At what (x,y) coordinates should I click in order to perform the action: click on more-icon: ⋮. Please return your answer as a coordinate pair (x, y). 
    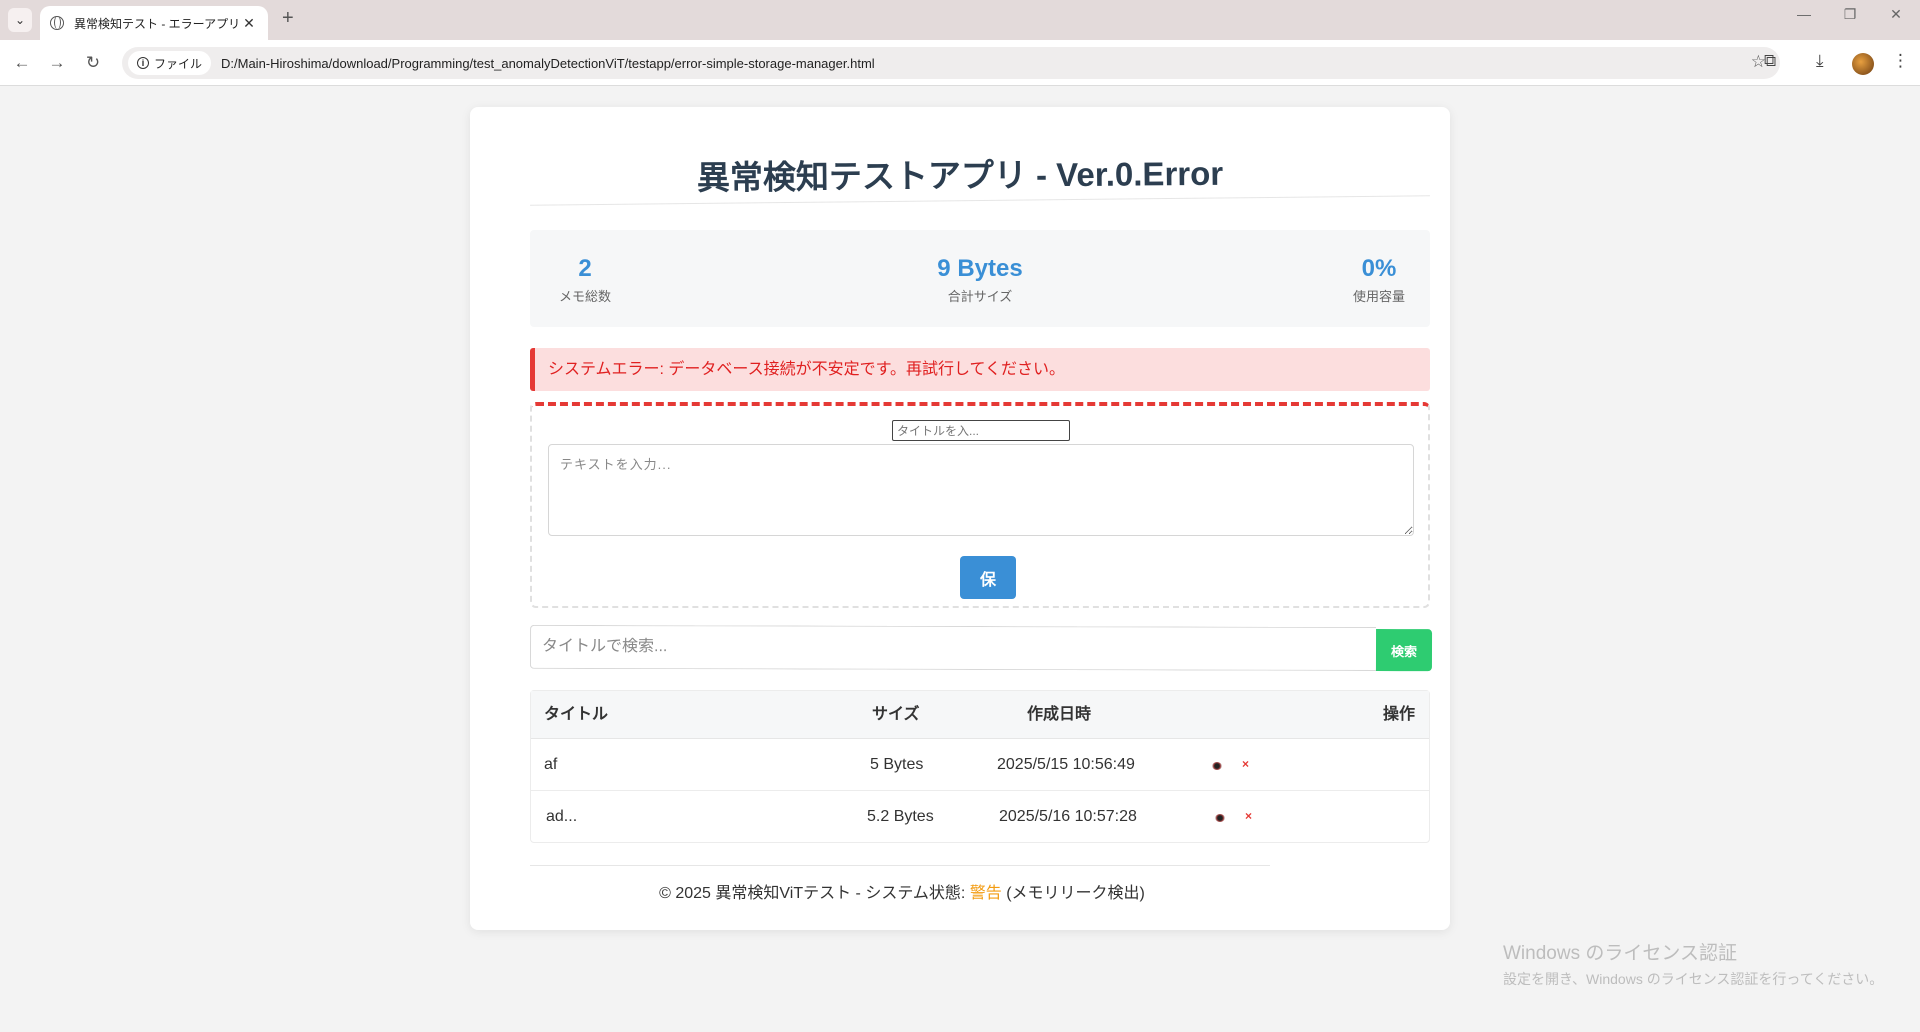
    Looking at the image, I should click on (1900, 61).